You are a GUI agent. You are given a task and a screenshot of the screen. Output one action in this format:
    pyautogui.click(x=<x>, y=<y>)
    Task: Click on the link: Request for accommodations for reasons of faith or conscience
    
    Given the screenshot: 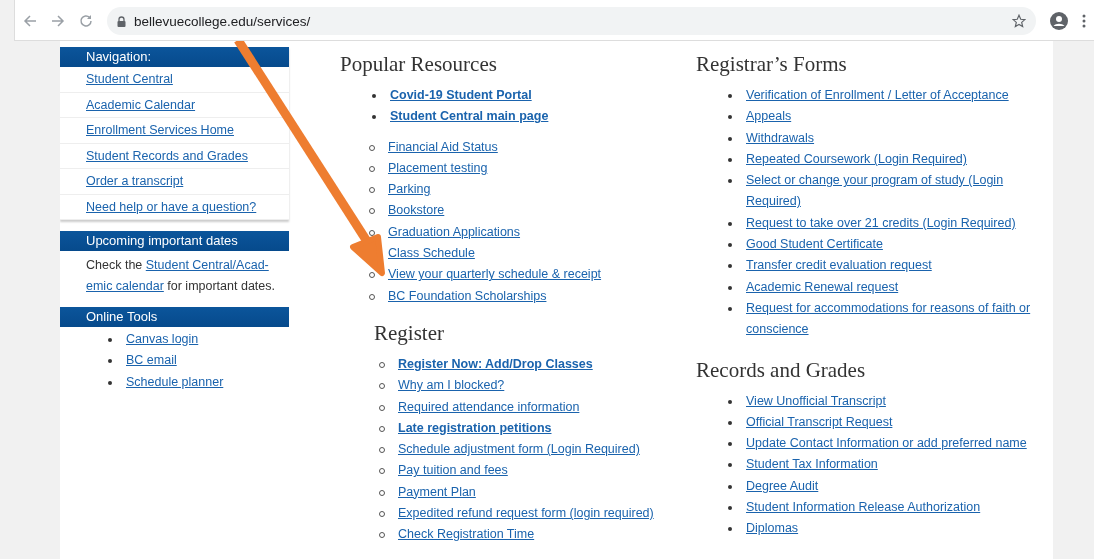 What is the action you would take?
    pyautogui.click(x=893, y=319)
    